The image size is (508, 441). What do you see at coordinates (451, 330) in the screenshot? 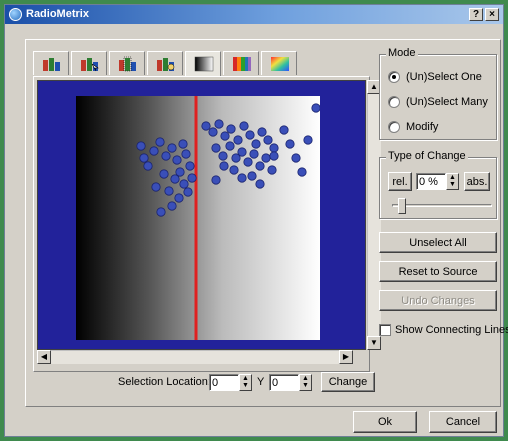
I see `show-connecting-lines-label: Show Connecting Lines` at bounding box center [451, 330].